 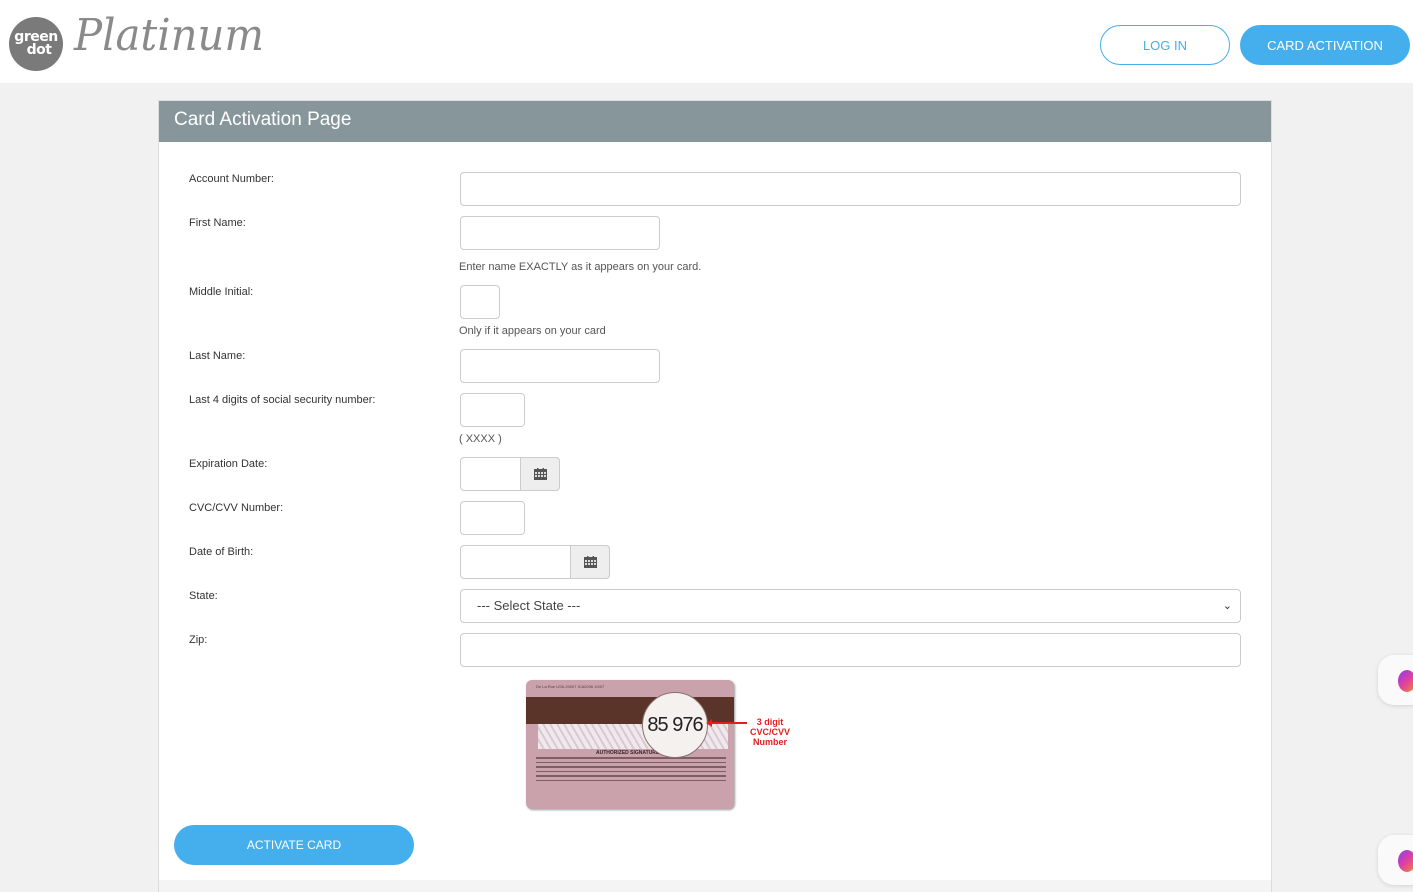 I want to click on cvv-callout: 3 digit CVC/CVV Number, so click(x=770, y=732).